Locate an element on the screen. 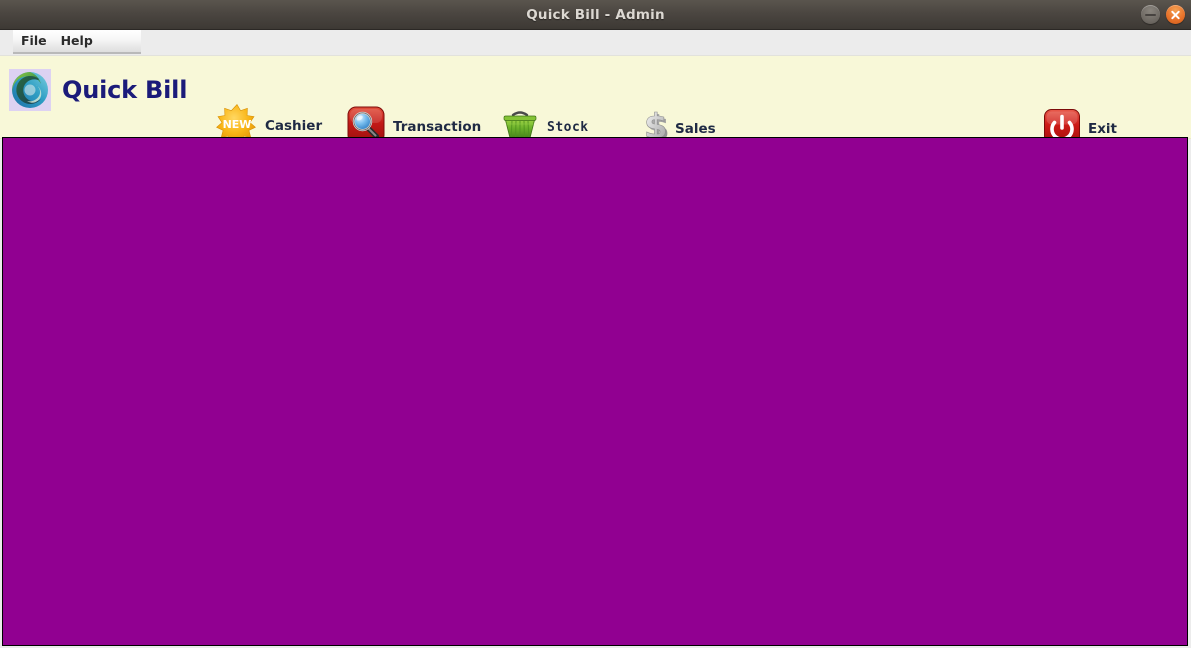  title-bar: Quick Bill - Admin is located at coordinates (595, 15).